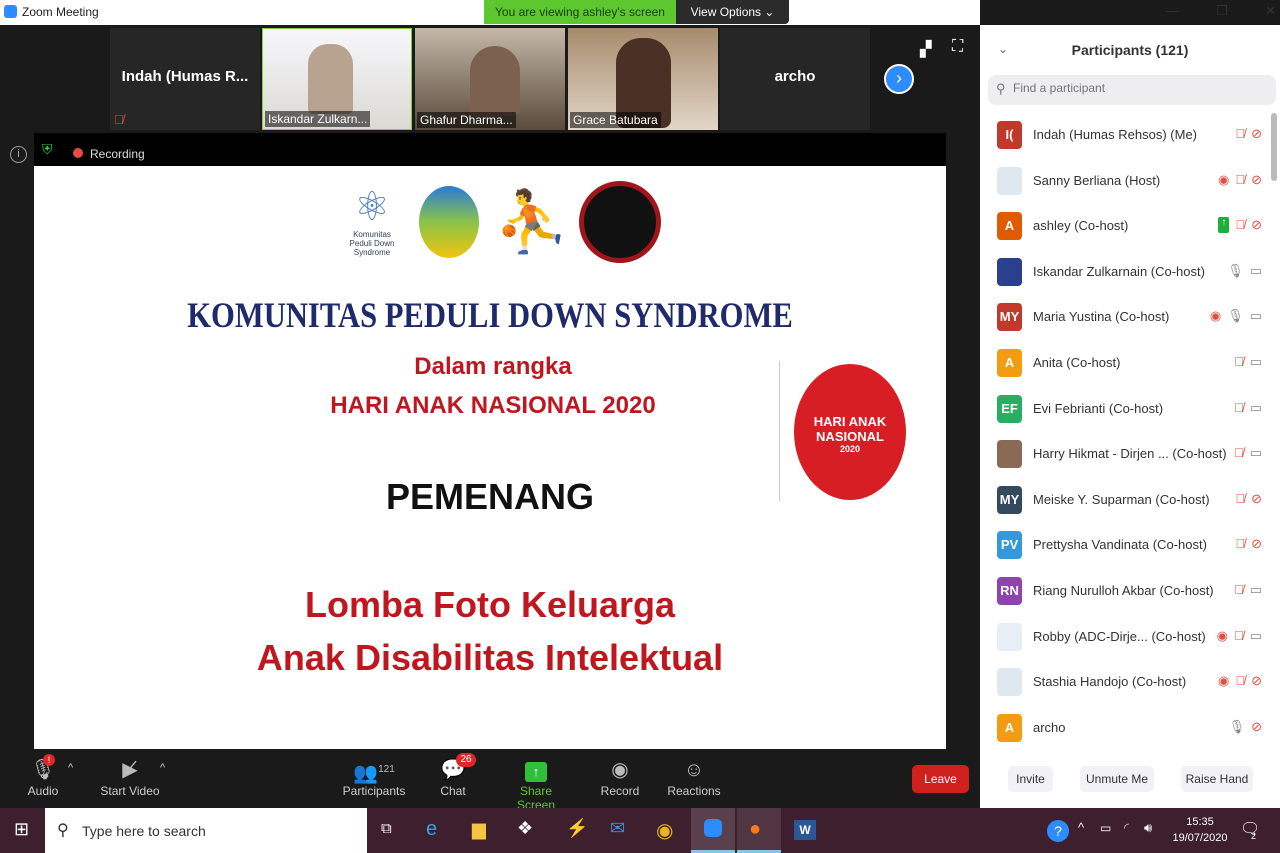 This screenshot has height=853, width=1280. What do you see at coordinates (1058, 831) in the screenshot?
I see `help-icon: ?` at bounding box center [1058, 831].